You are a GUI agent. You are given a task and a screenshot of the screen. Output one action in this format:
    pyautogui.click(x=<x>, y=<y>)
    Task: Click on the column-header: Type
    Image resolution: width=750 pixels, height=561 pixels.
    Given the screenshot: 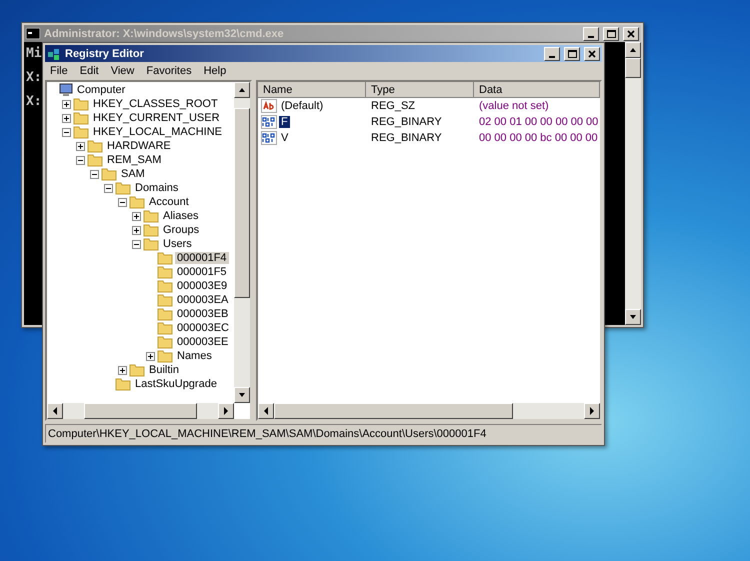 What is the action you would take?
    pyautogui.click(x=420, y=90)
    